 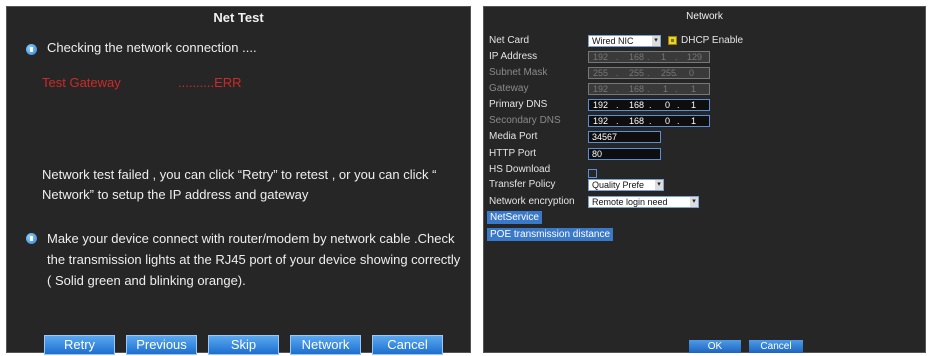 What do you see at coordinates (509, 88) in the screenshot?
I see `gateway-label: Gateway` at bounding box center [509, 88].